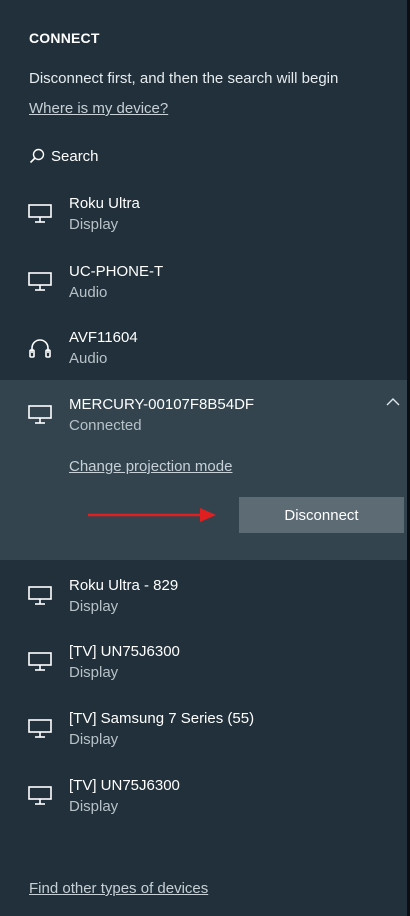 The height and width of the screenshot is (916, 410). What do you see at coordinates (203, 223) in the screenshot?
I see `device-item: Roku Ultra Display` at bounding box center [203, 223].